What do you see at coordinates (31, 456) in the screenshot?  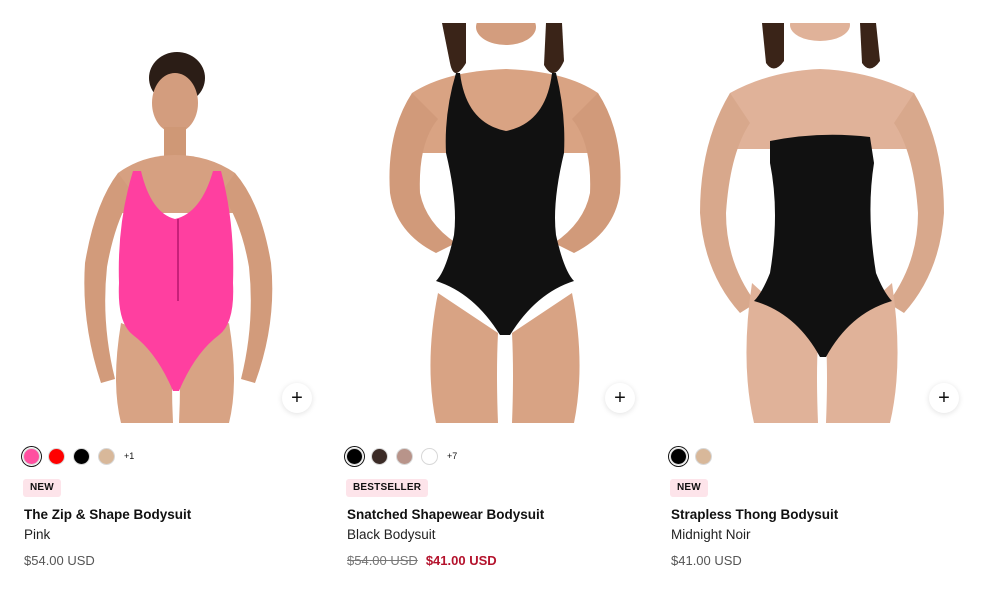 I see `swatch-pink` at bounding box center [31, 456].